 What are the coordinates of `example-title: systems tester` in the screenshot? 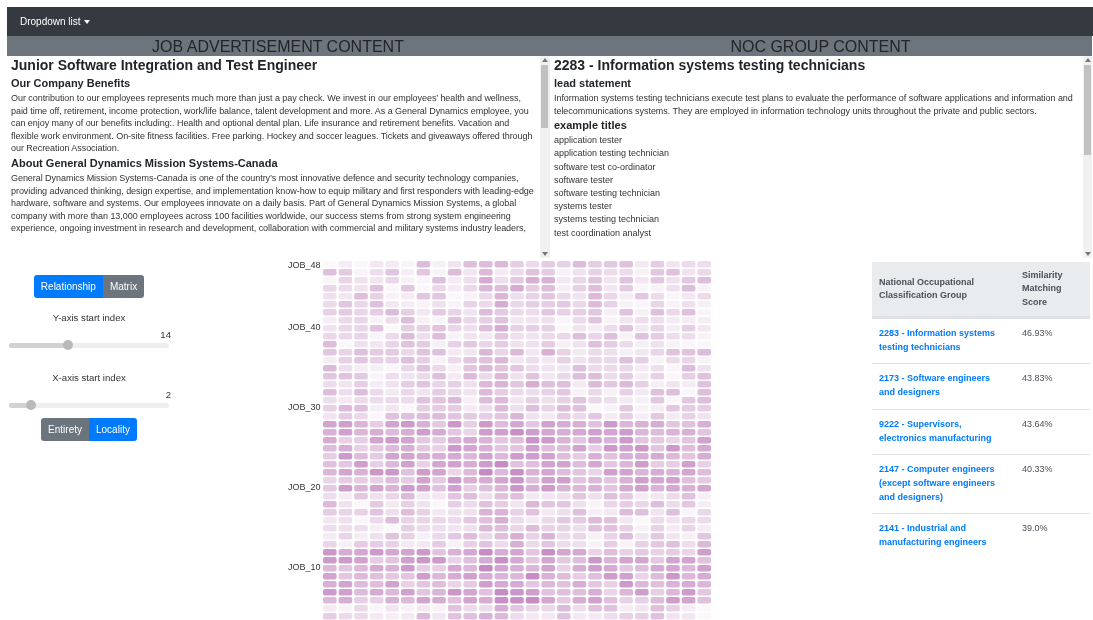 It's located at (583, 207).